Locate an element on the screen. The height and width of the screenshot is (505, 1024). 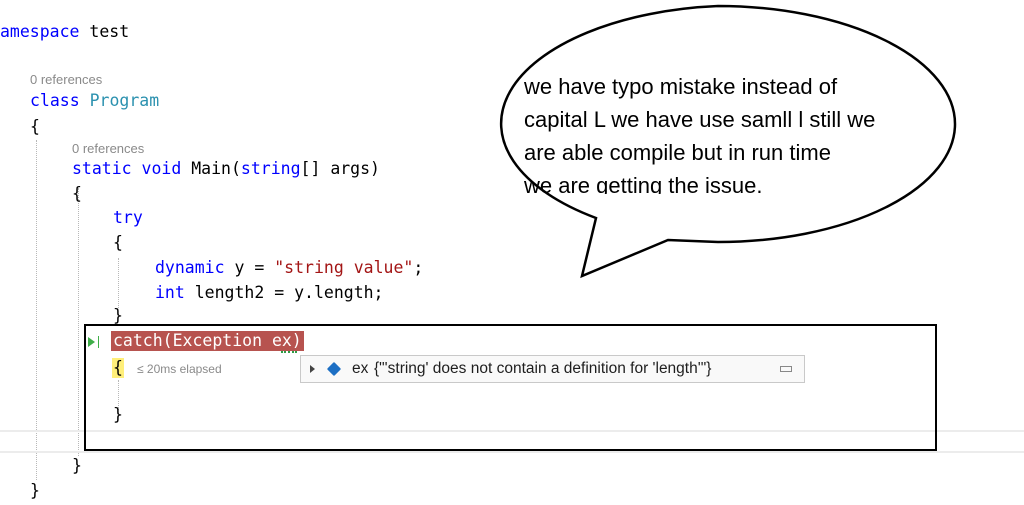
semicolon: ; is located at coordinates (418, 267).